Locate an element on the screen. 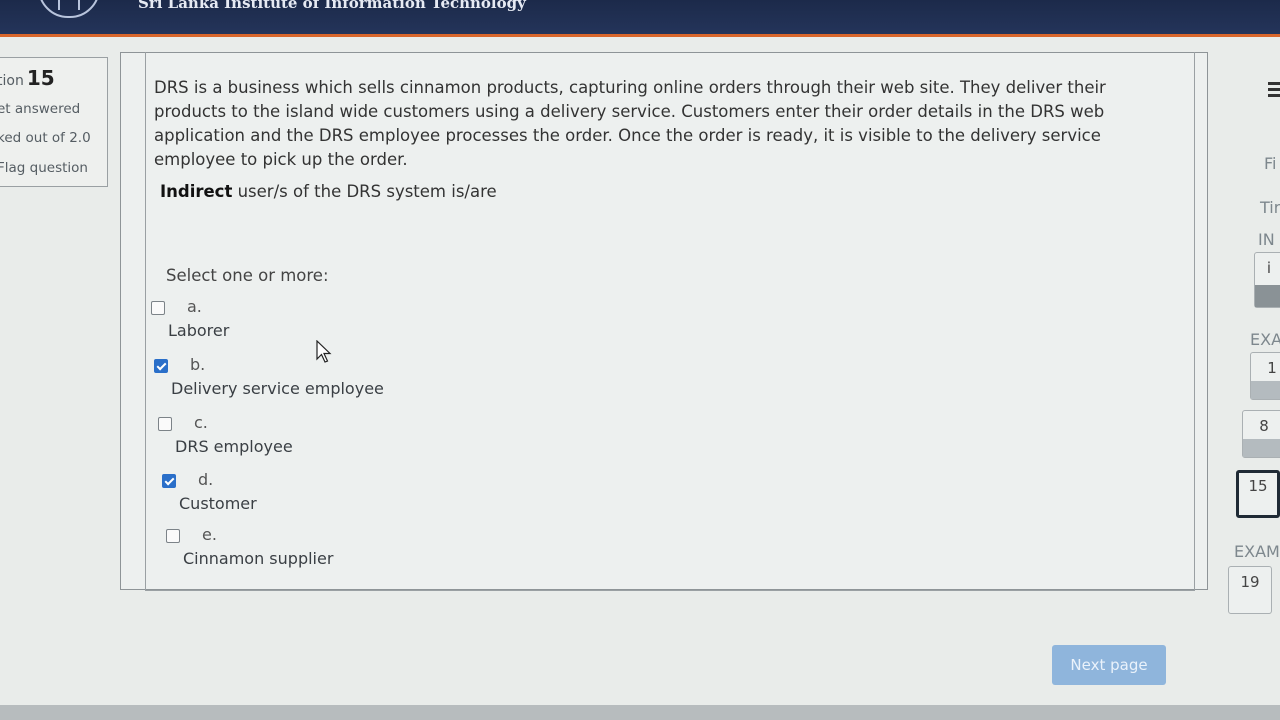 This screenshot has height=720, width=1280. option-c-checkbox is located at coordinates (165, 424).